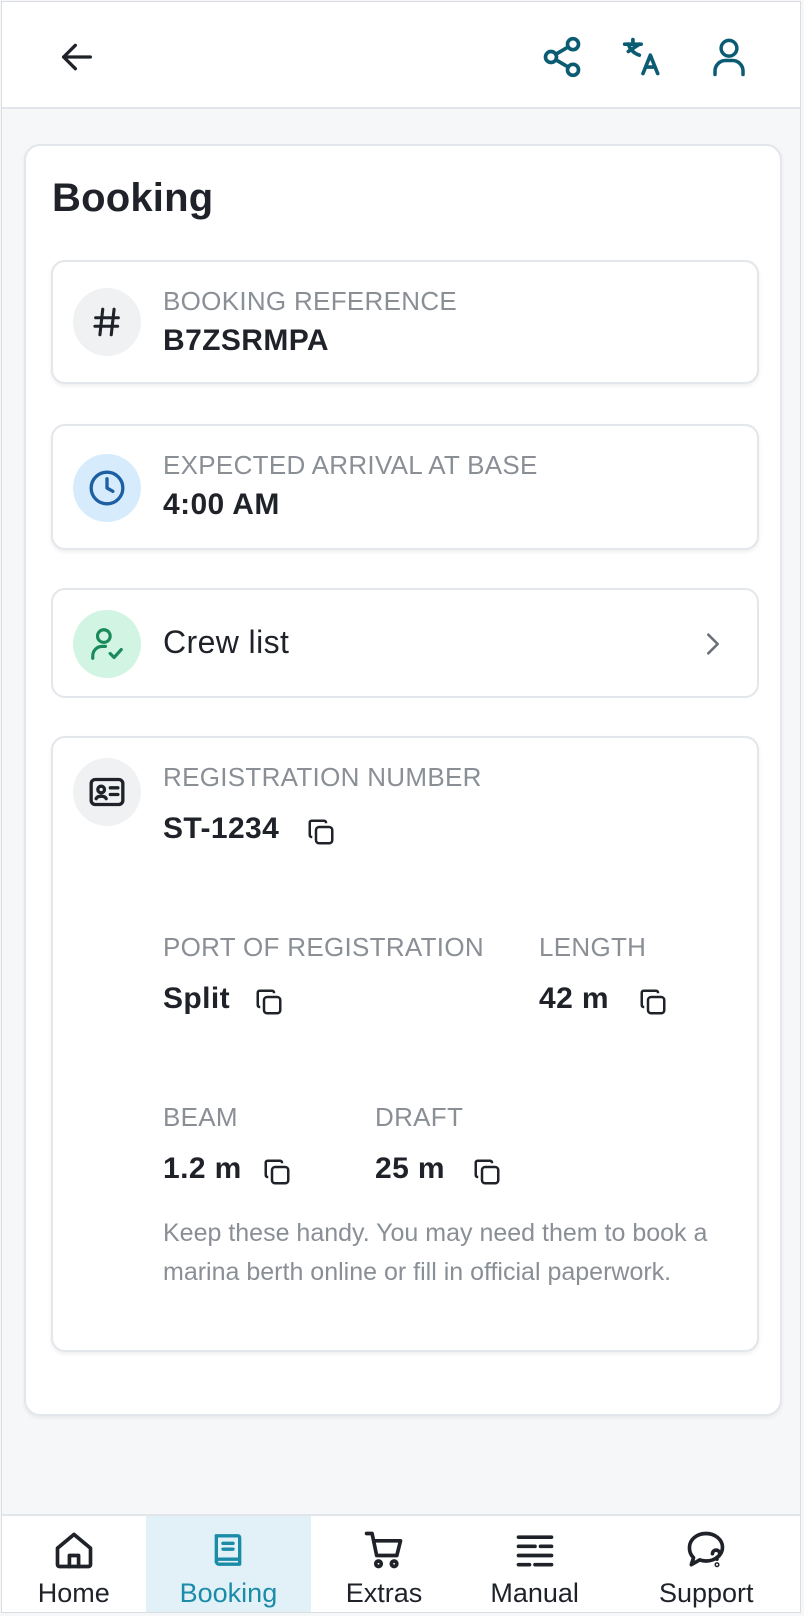 The image size is (804, 1616). I want to click on clock-avatar, so click(107, 488).